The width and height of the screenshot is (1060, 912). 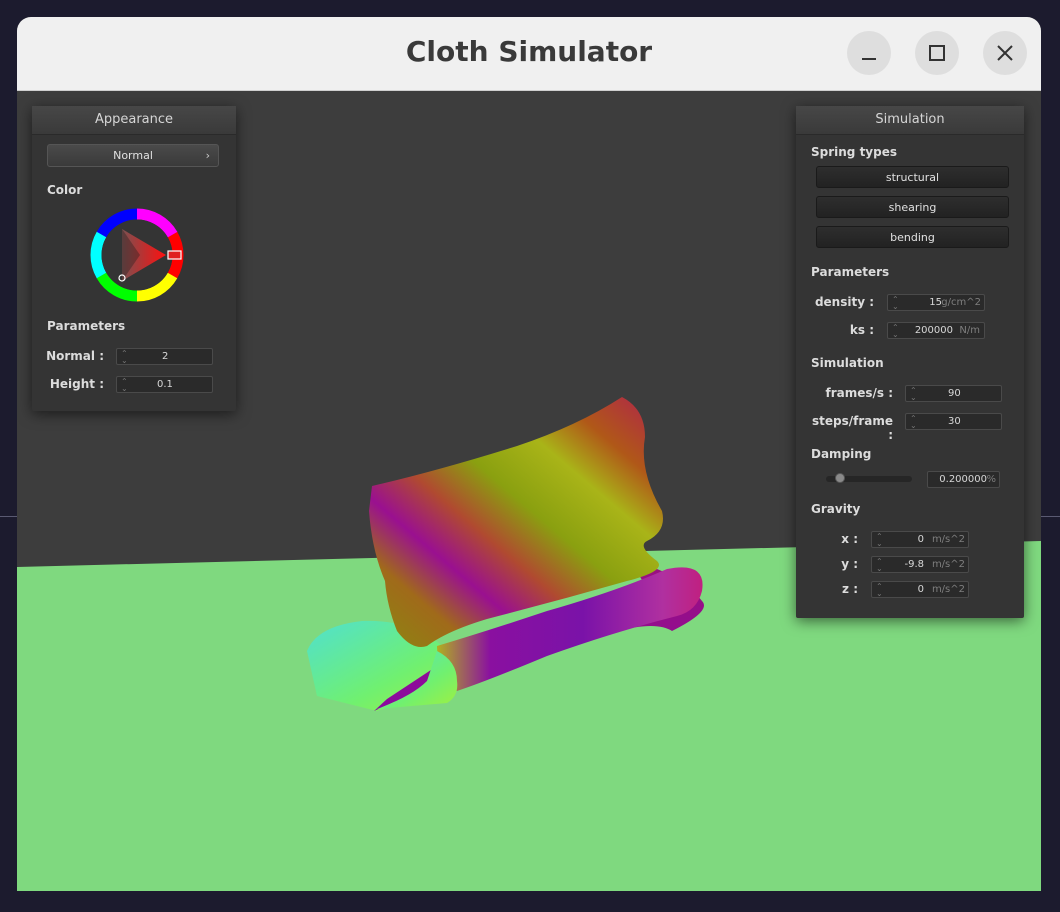 What do you see at coordinates (134, 120) in the screenshot?
I see `appearance-panel-title: Appearance` at bounding box center [134, 120].